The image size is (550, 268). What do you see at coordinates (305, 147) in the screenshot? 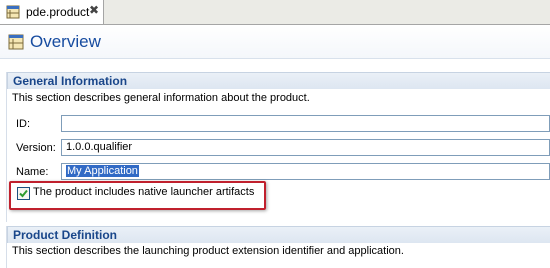
I see `version-field: 1.0.0.qualifier` at bounding box center [305, 147].